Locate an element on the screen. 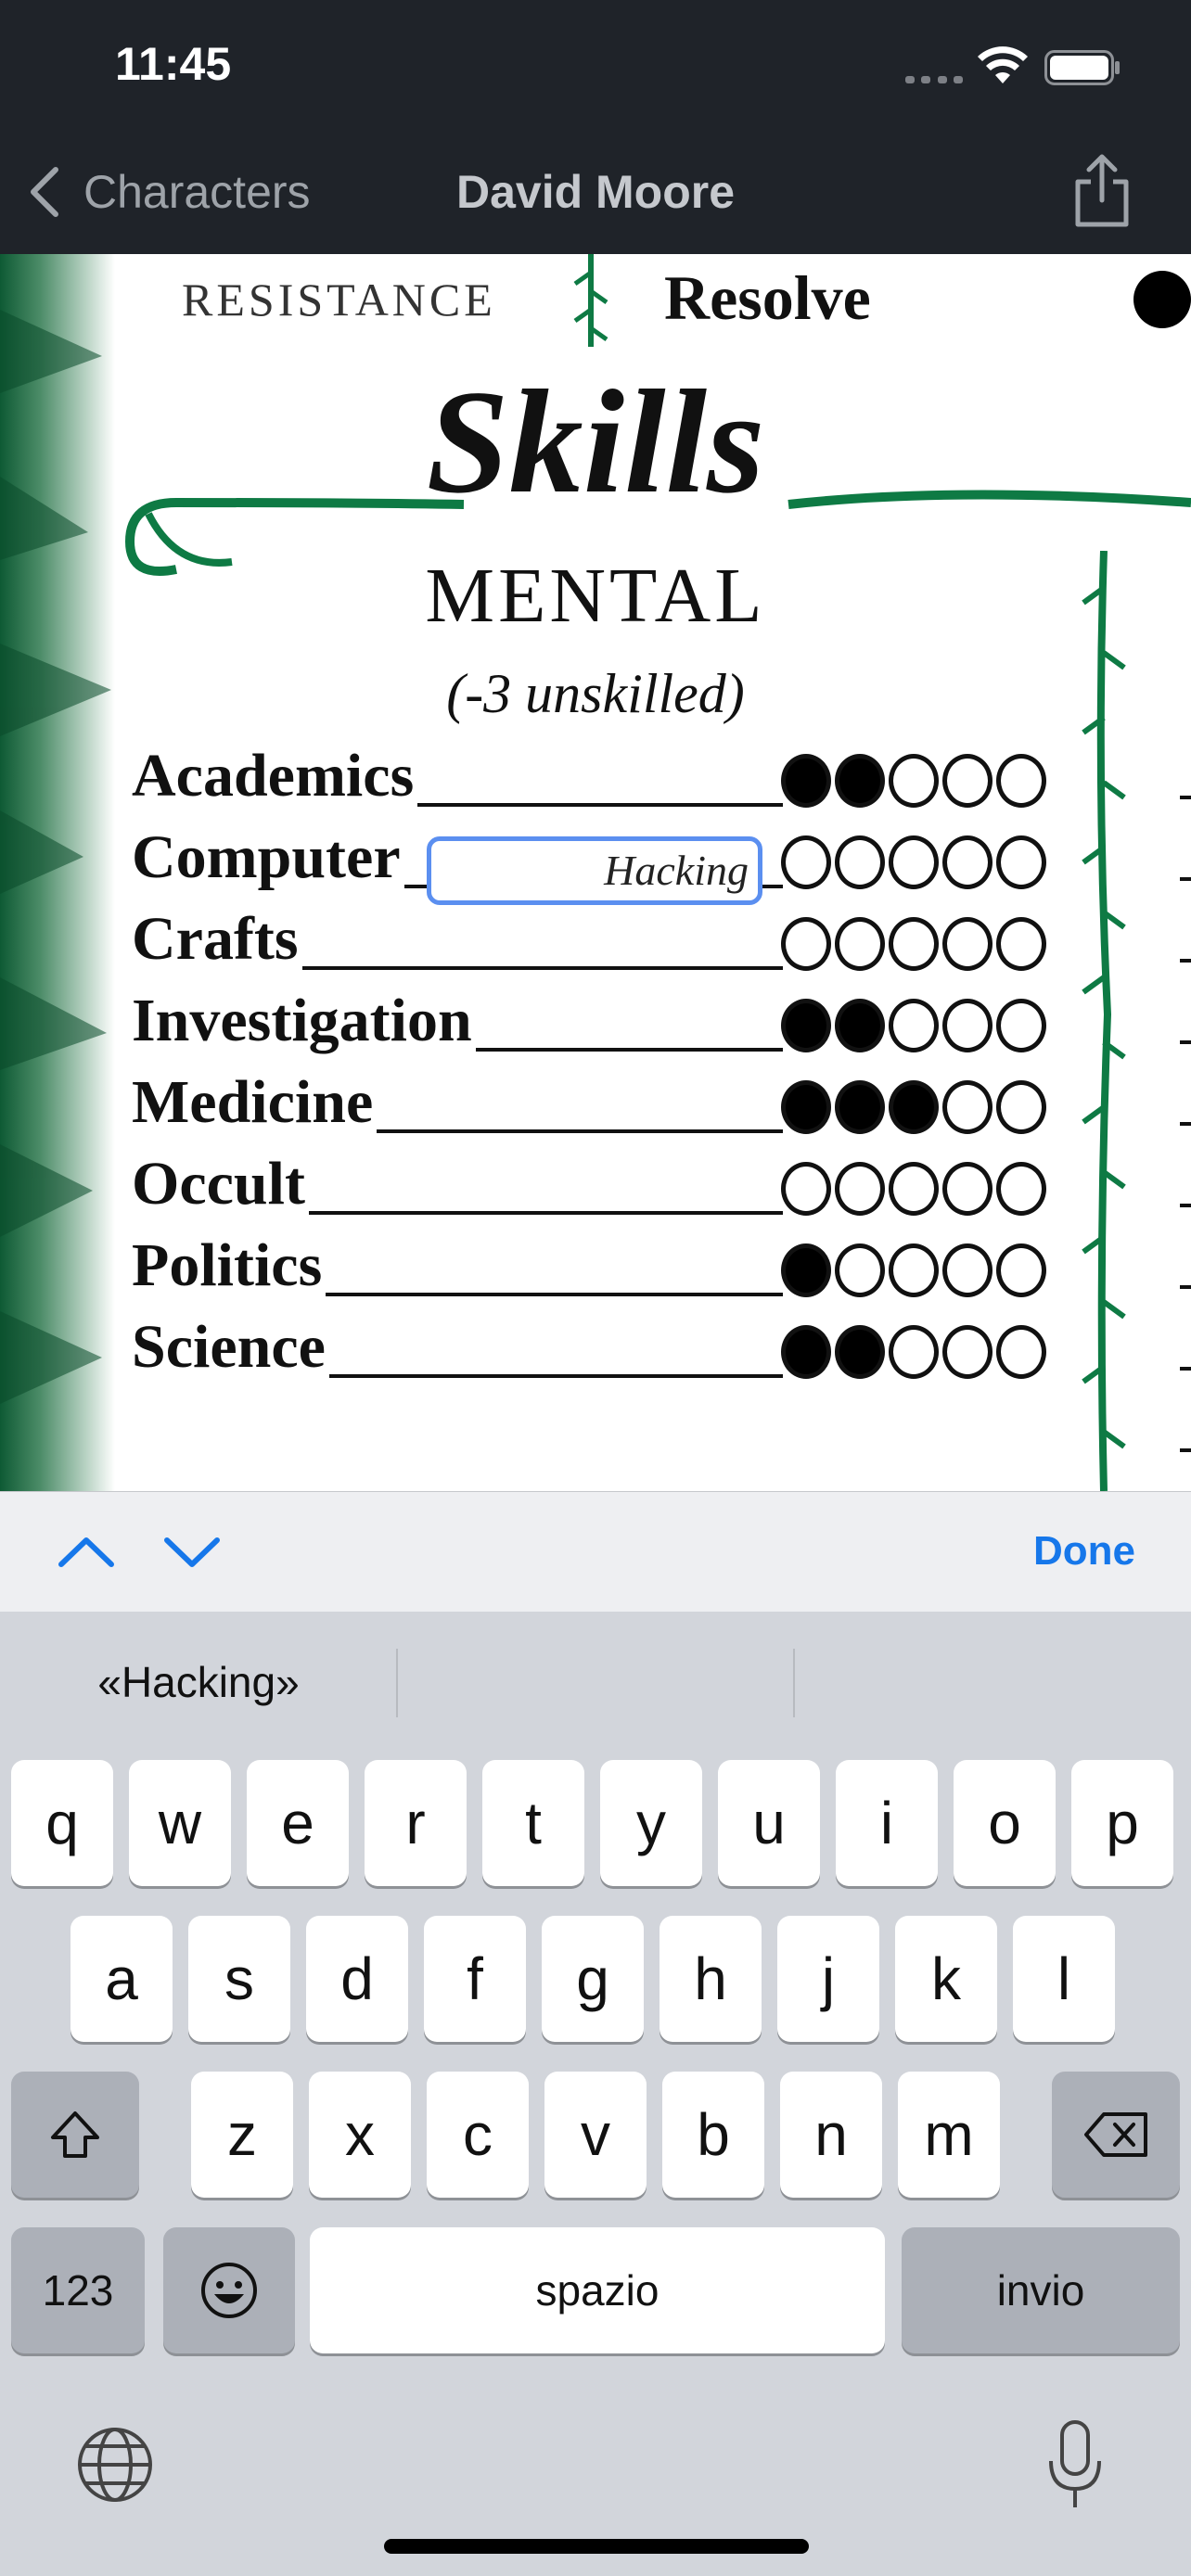  space-key: spazio is located at coordinates (597, 2290).